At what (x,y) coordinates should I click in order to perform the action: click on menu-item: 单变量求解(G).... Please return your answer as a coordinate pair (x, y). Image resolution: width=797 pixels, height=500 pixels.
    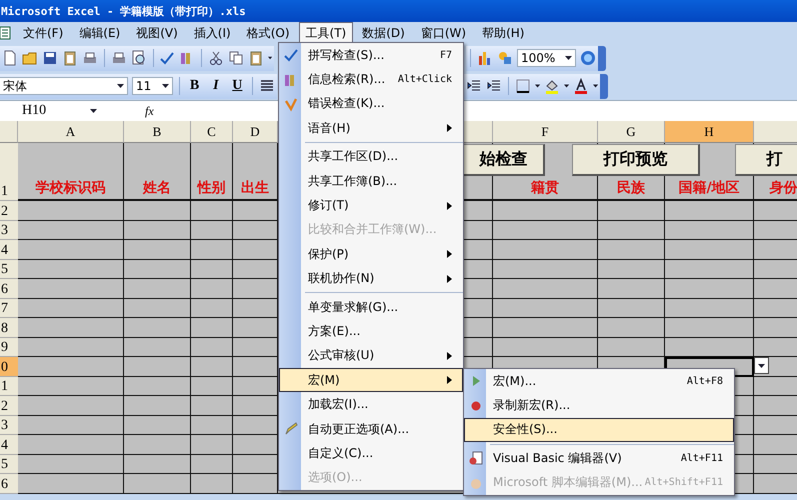
    Looking at the image, I should click on (371, 307).